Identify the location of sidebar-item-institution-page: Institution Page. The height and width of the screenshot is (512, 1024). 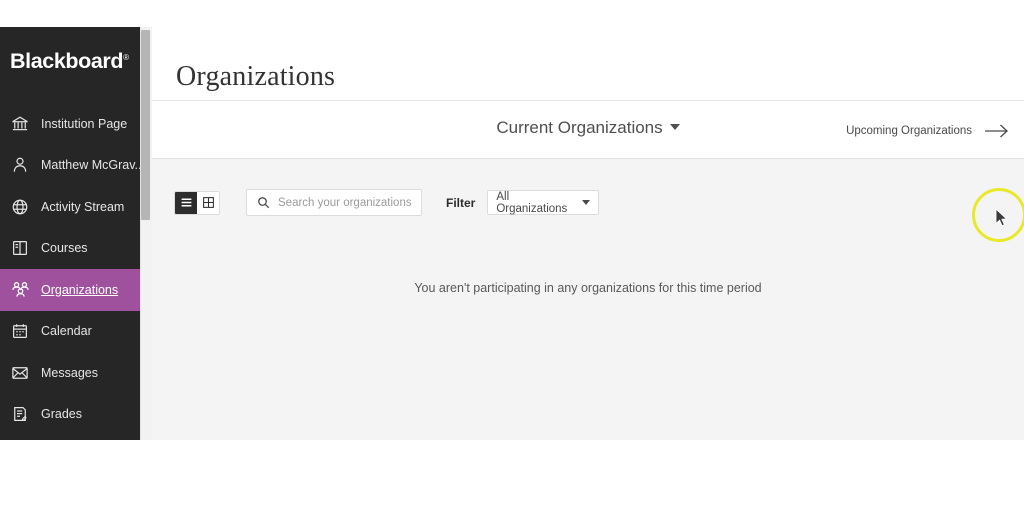
(70, 124).